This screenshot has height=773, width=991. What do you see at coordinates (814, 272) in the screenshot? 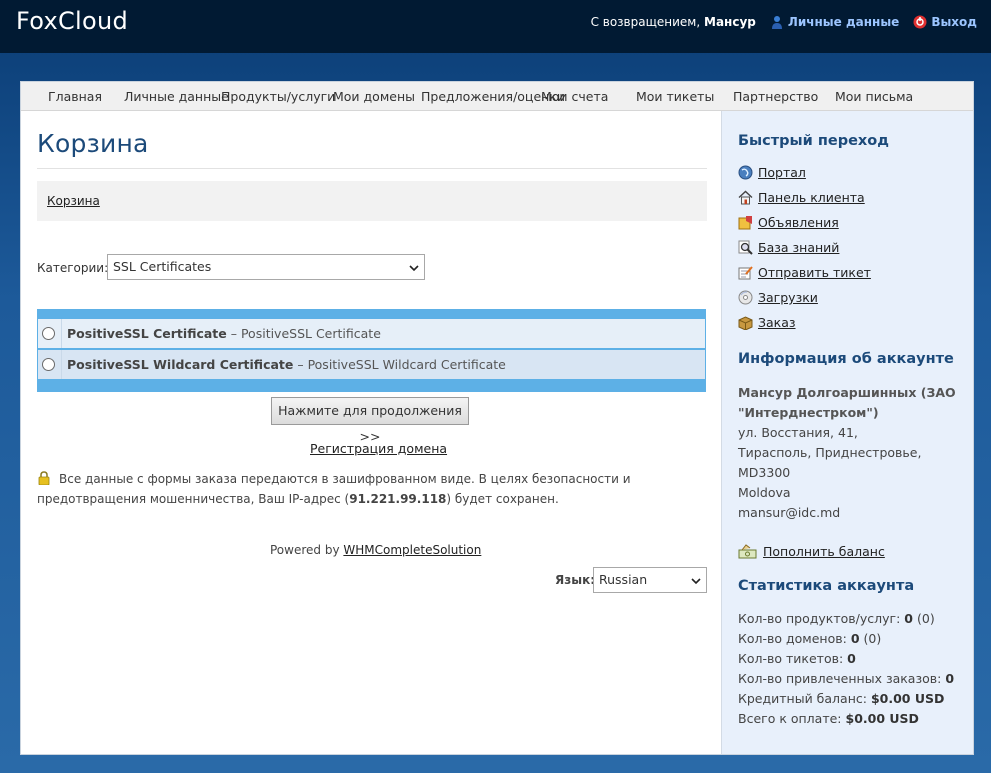
I see `quick-link-label: Отправить тикет` at bounding box center [814, 272].